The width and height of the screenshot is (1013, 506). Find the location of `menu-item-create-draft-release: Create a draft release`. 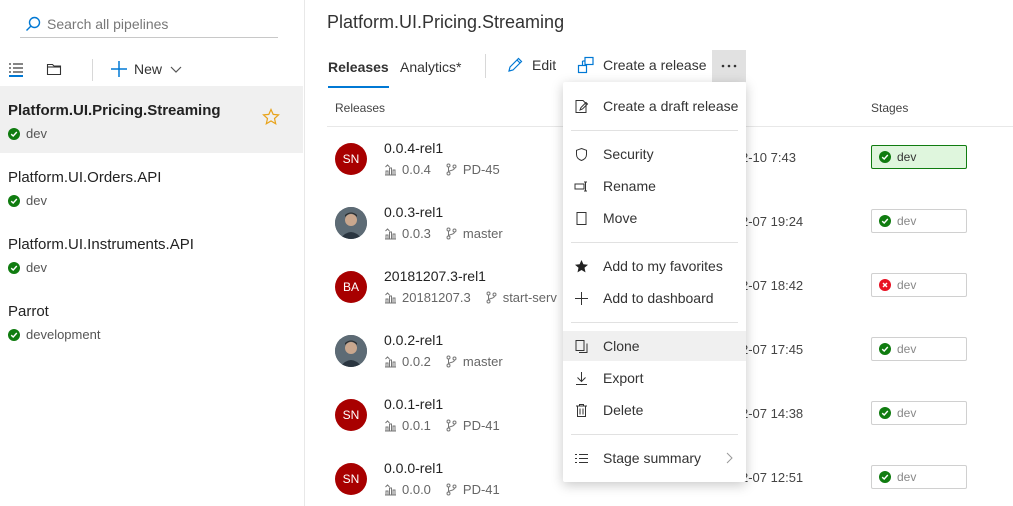

menu-item-create-draft-release: Create a draft release is located at coordinates (654, 106).